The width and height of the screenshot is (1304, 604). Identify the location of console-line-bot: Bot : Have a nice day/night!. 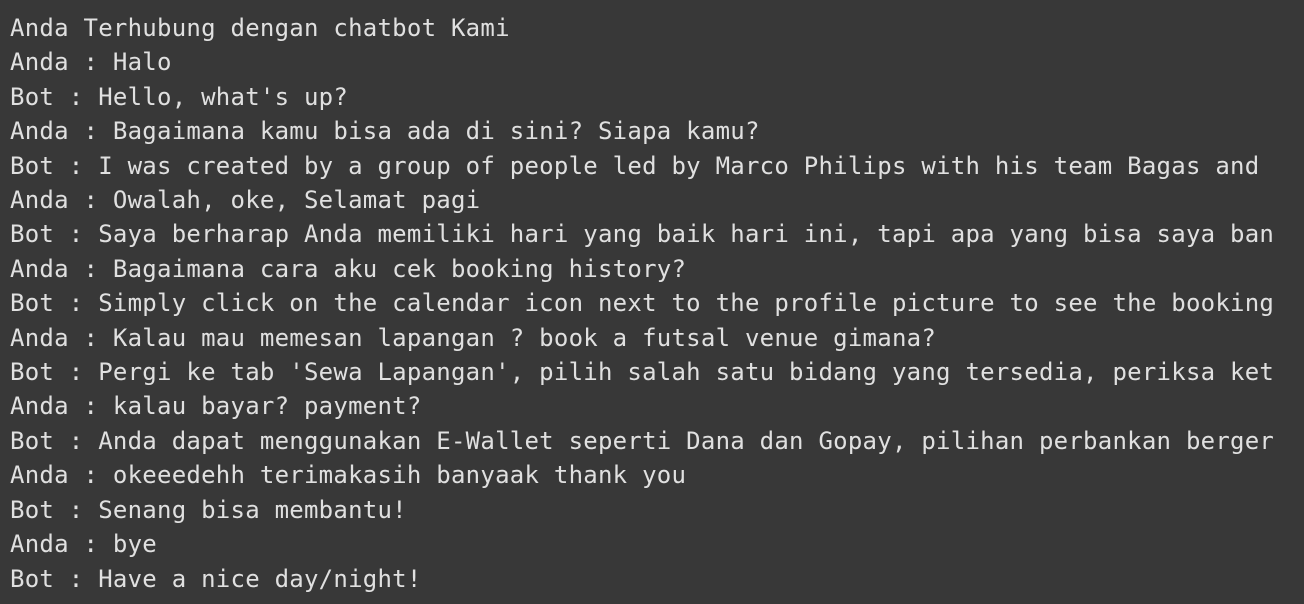
(216, 578).